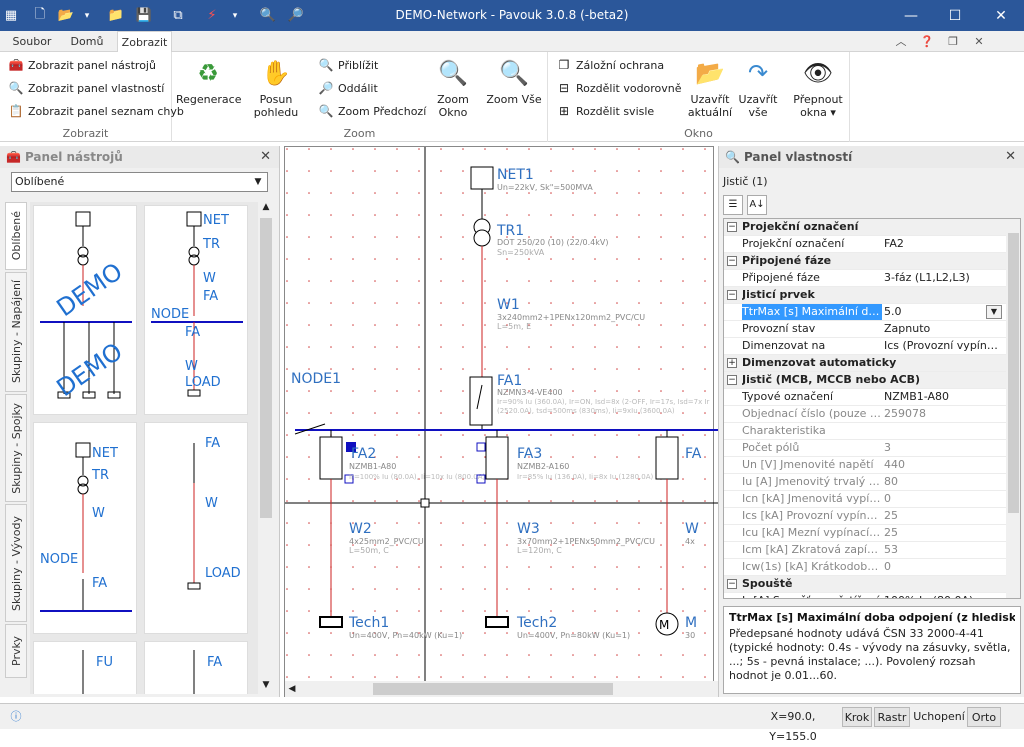  What do you see at coordinates (266, 209) in the screenshot?
I see `scroll-up-icon: ▲` at bounding box center [266, 209].